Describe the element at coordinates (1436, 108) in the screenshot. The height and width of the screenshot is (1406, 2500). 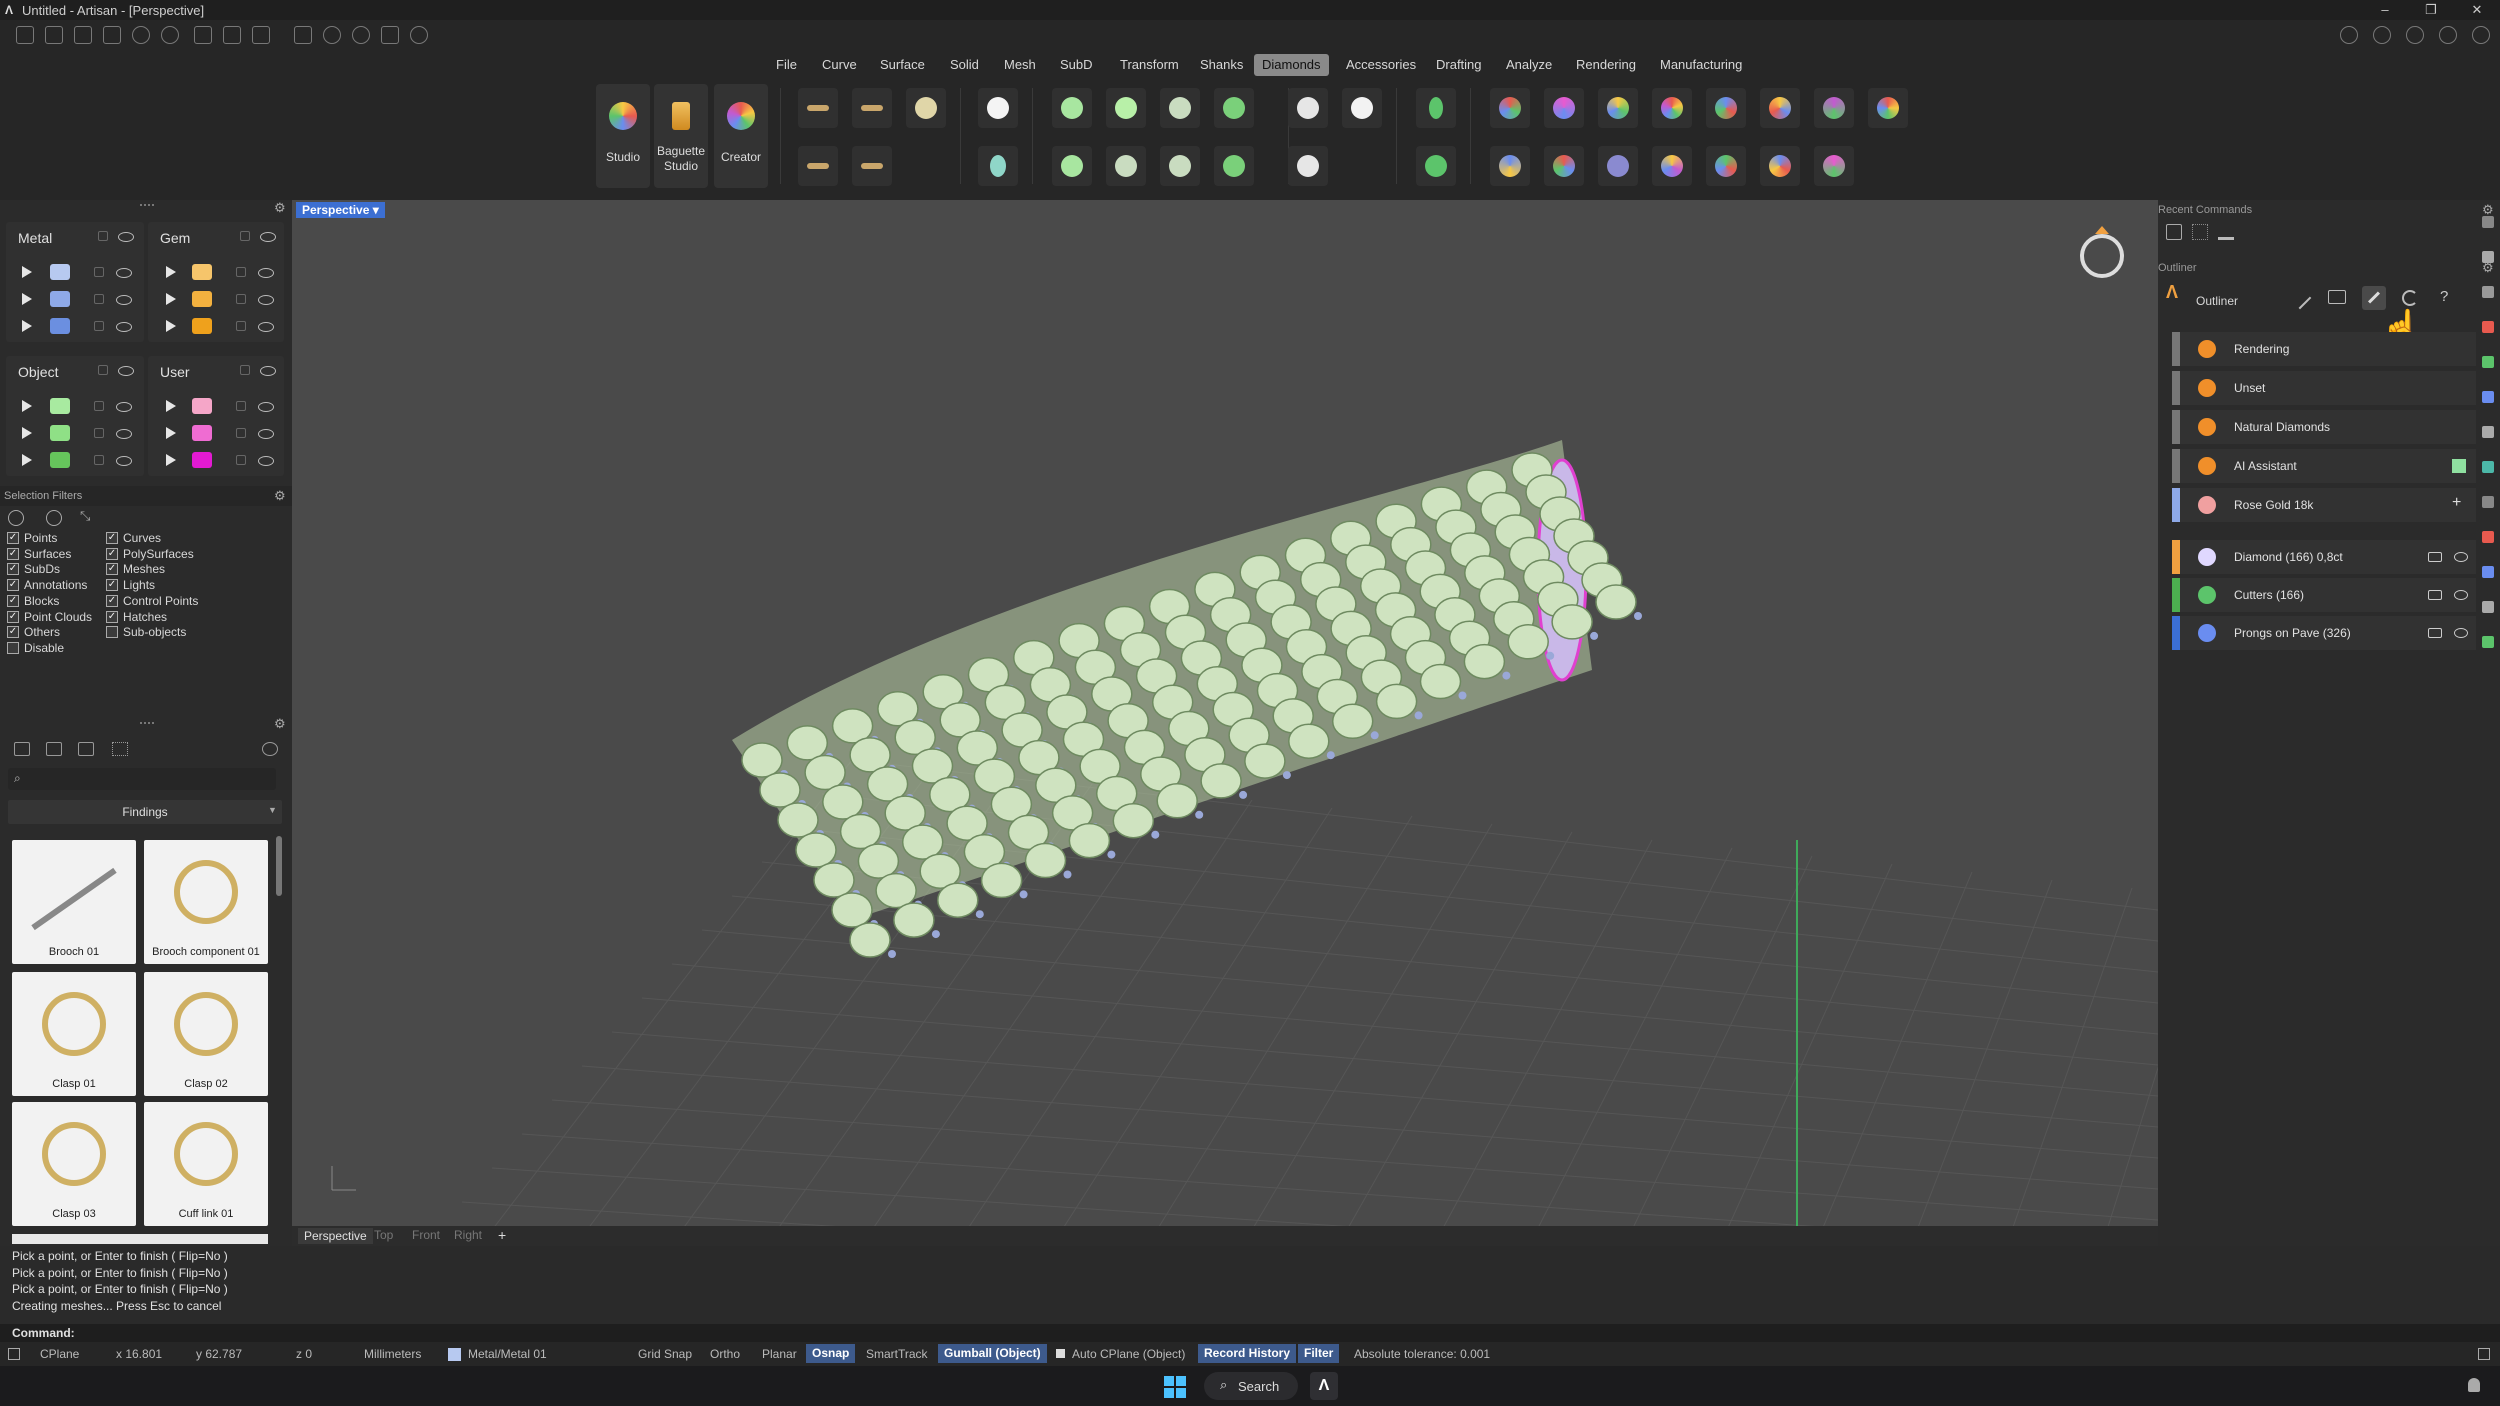
I see `drill-tool` at that location.